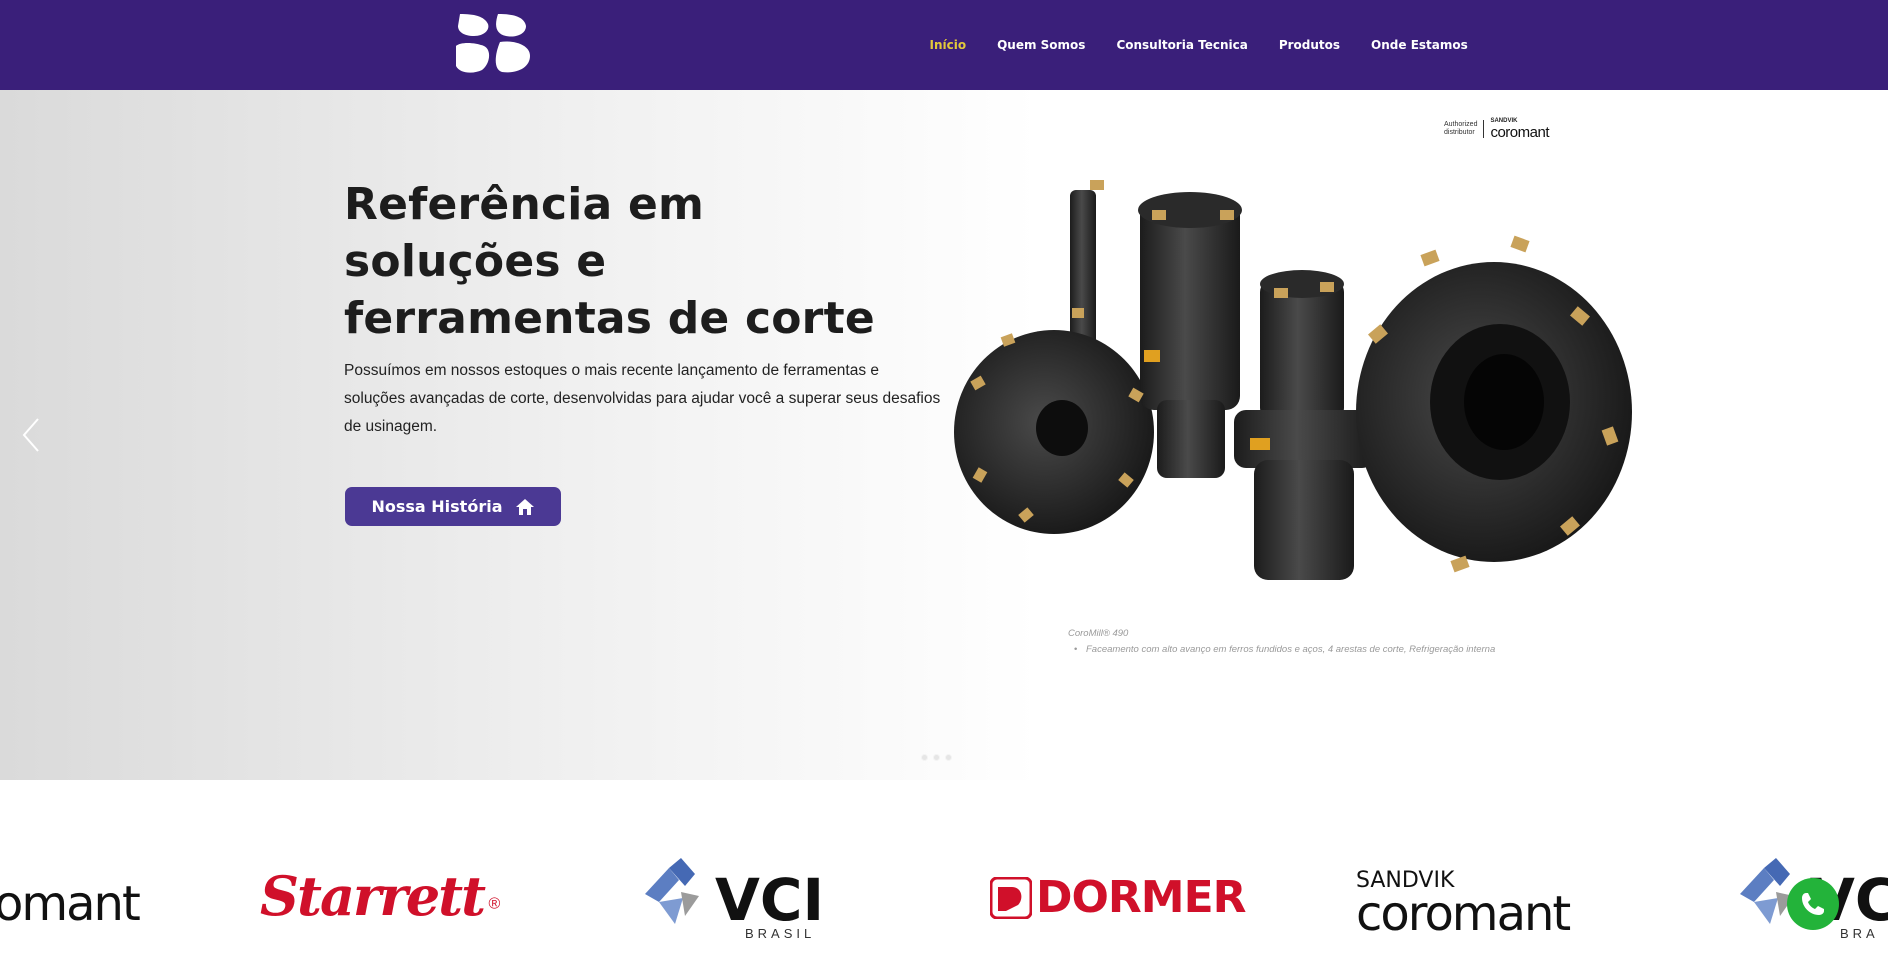 The image size is (1888, 971). Describe the element at coordinates (1098, 633) in the screenshot. I see `caption-title: CoroMill® 490` at that location.